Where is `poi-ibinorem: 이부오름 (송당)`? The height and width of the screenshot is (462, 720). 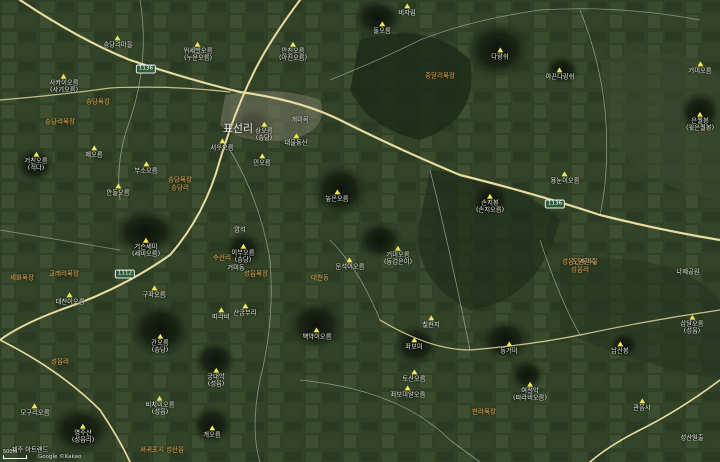
poi-ibinorem: 이부오름 (송당) is located at coordinates (243, 254).